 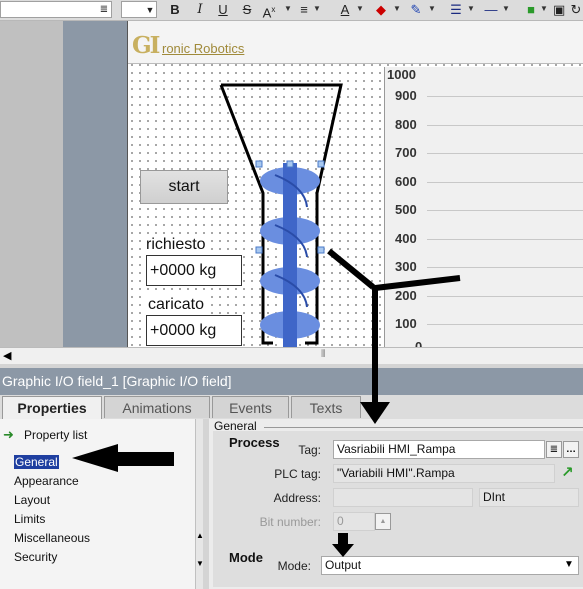 What do you see at coordinates (360, 8) in the screenshot?
I see `text-color-arrow-icon: ▼` at bounding box center [360, 8].